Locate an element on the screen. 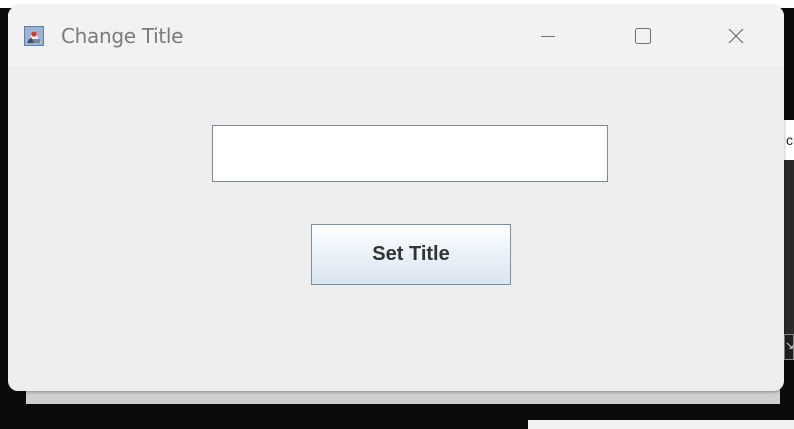  maximize-icon is located at coordinates (643, 36).